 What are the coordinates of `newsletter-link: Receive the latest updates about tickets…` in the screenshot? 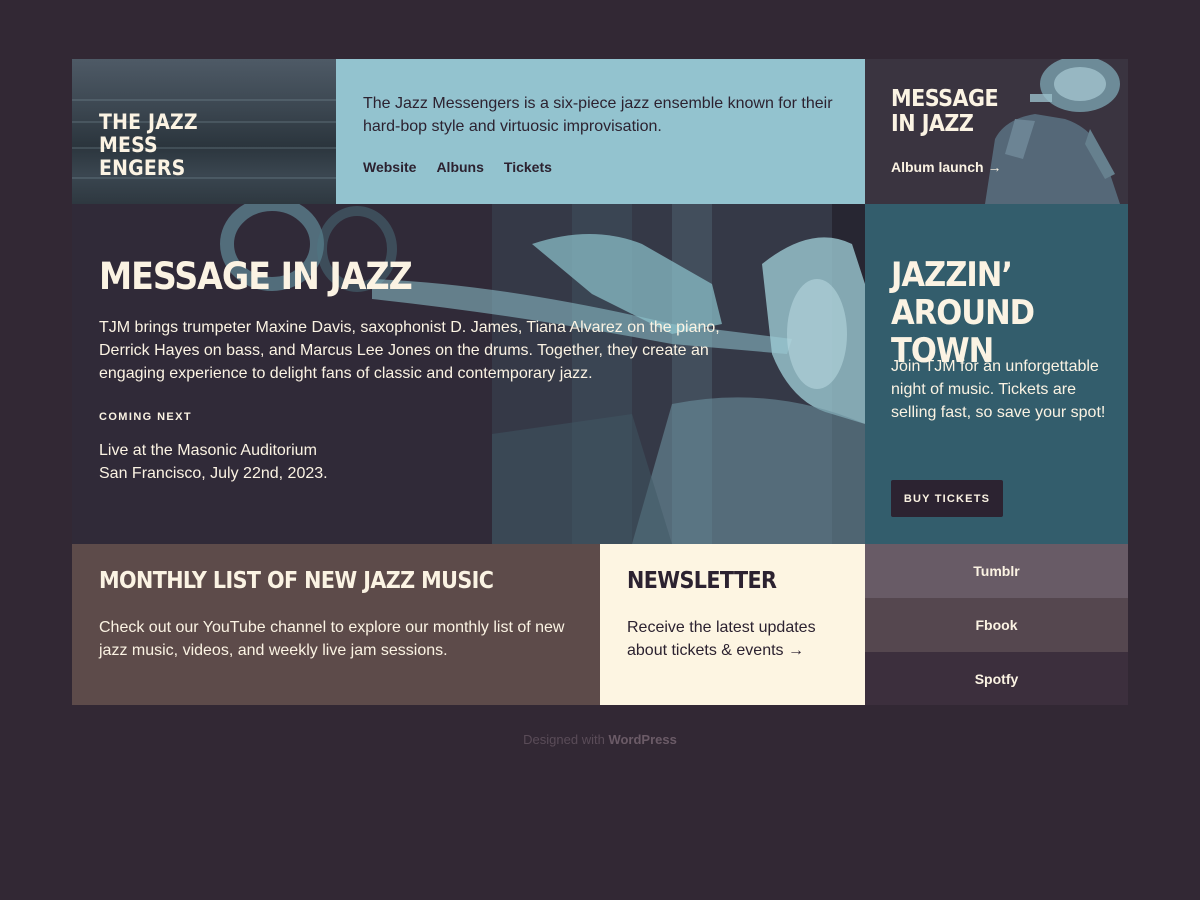 It's located at (737, 639).